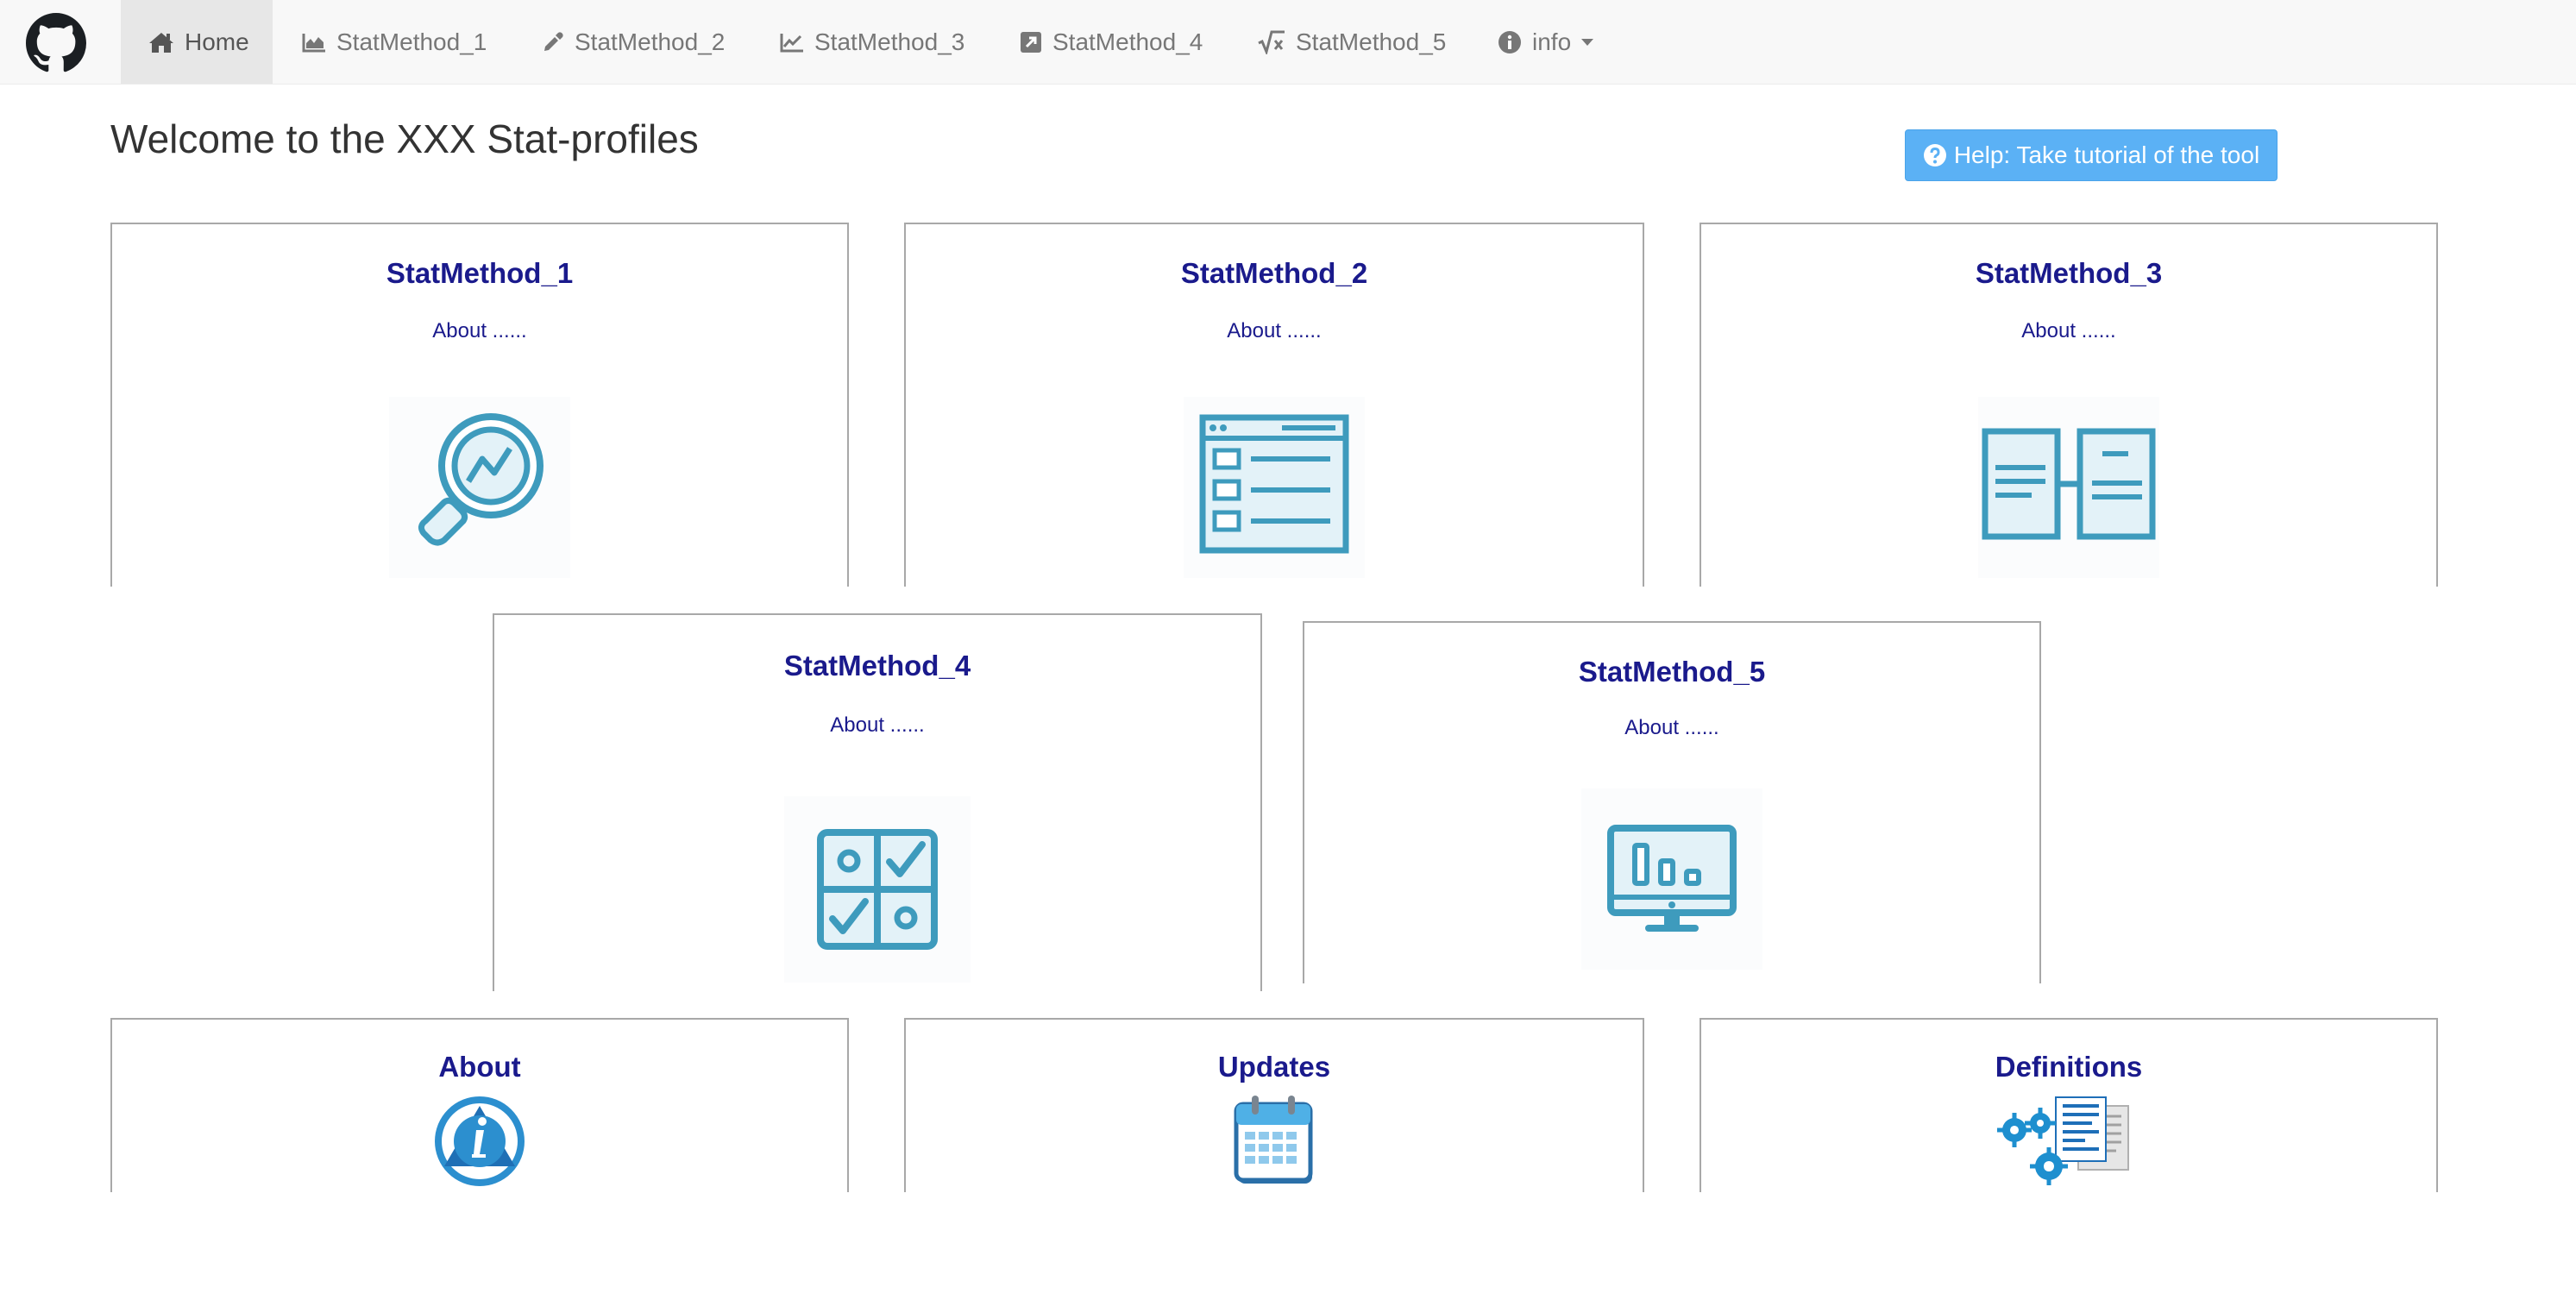 The height and width of the screenshot is (1300, 2576). I want to click on chevron-down-icon, so click(1587, 42).